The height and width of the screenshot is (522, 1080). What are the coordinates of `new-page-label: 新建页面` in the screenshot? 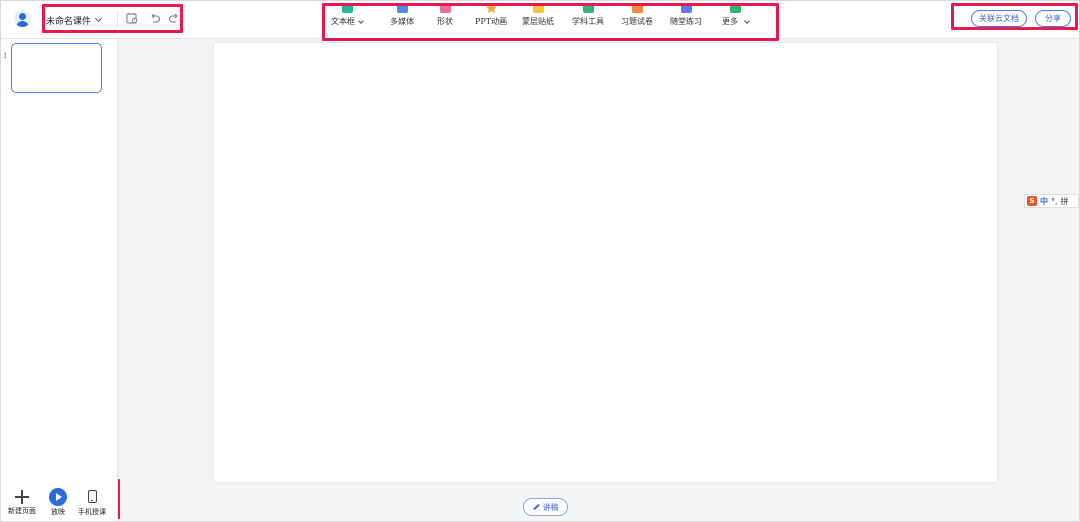 It's located at (22, 511).